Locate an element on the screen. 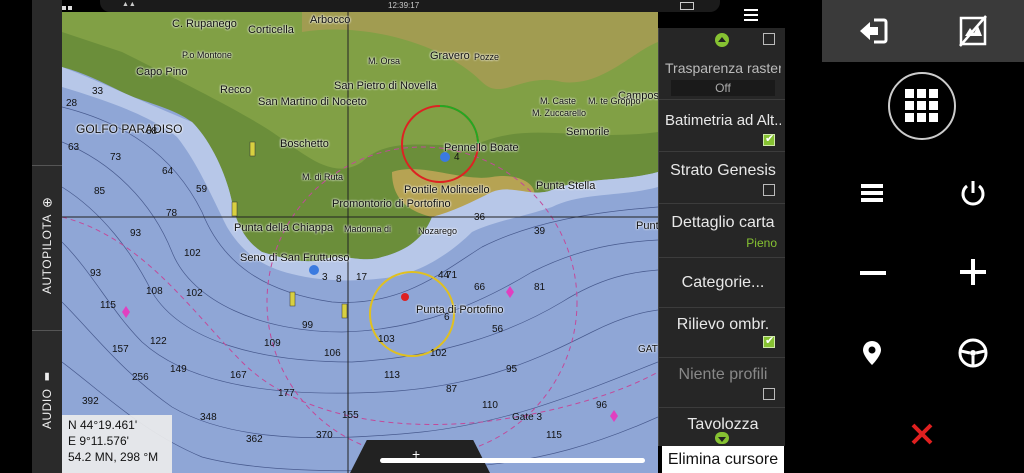  map-off-icon is located at coordinates (973, 31).